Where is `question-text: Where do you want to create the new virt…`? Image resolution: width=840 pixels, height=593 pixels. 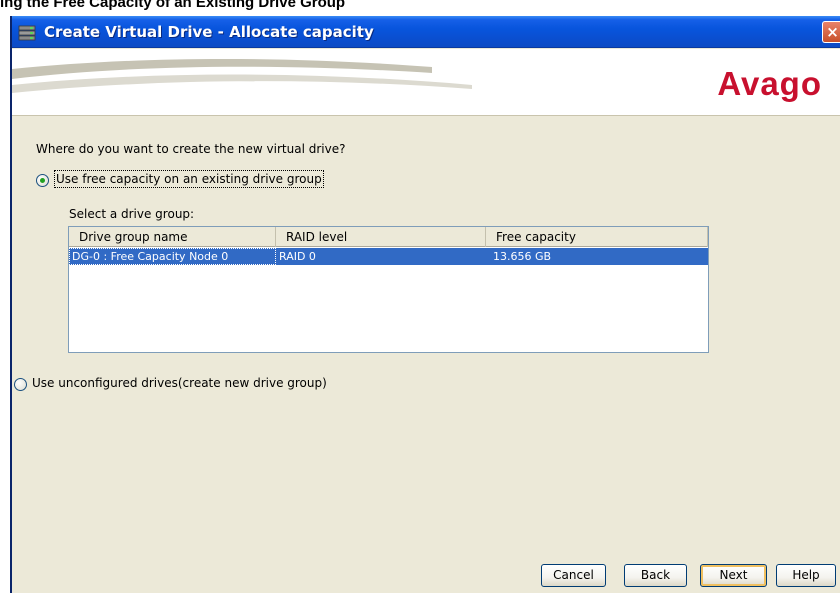
question-text: Where do you want to create the new virt… is located at coordinates (191, 149).